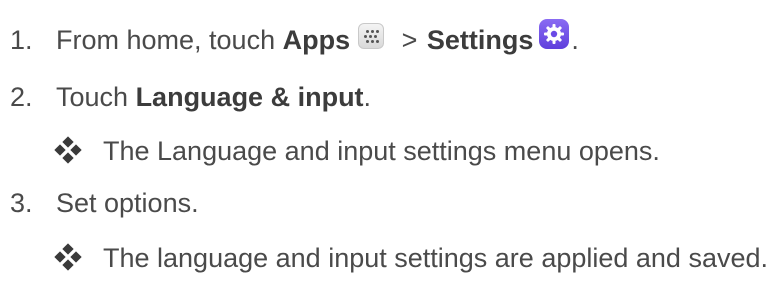  What do you see at coordinates (480, 39) in the screenshot?
I see `settings-label: Settings` at bounding box center [480, 39].